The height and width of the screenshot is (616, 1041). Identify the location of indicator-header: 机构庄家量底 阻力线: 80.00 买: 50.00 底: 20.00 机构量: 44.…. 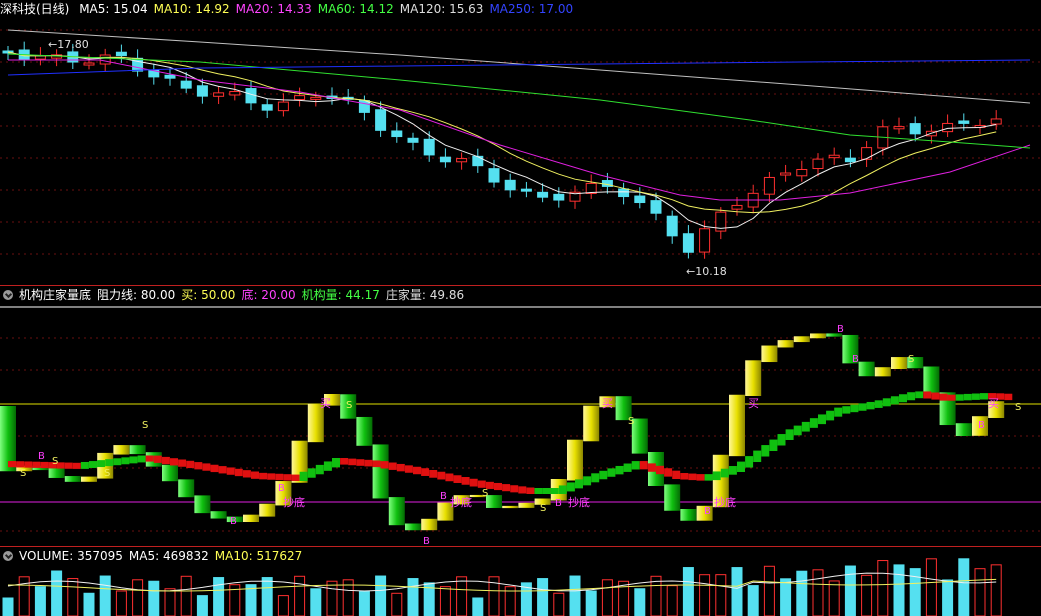
(238, 295).